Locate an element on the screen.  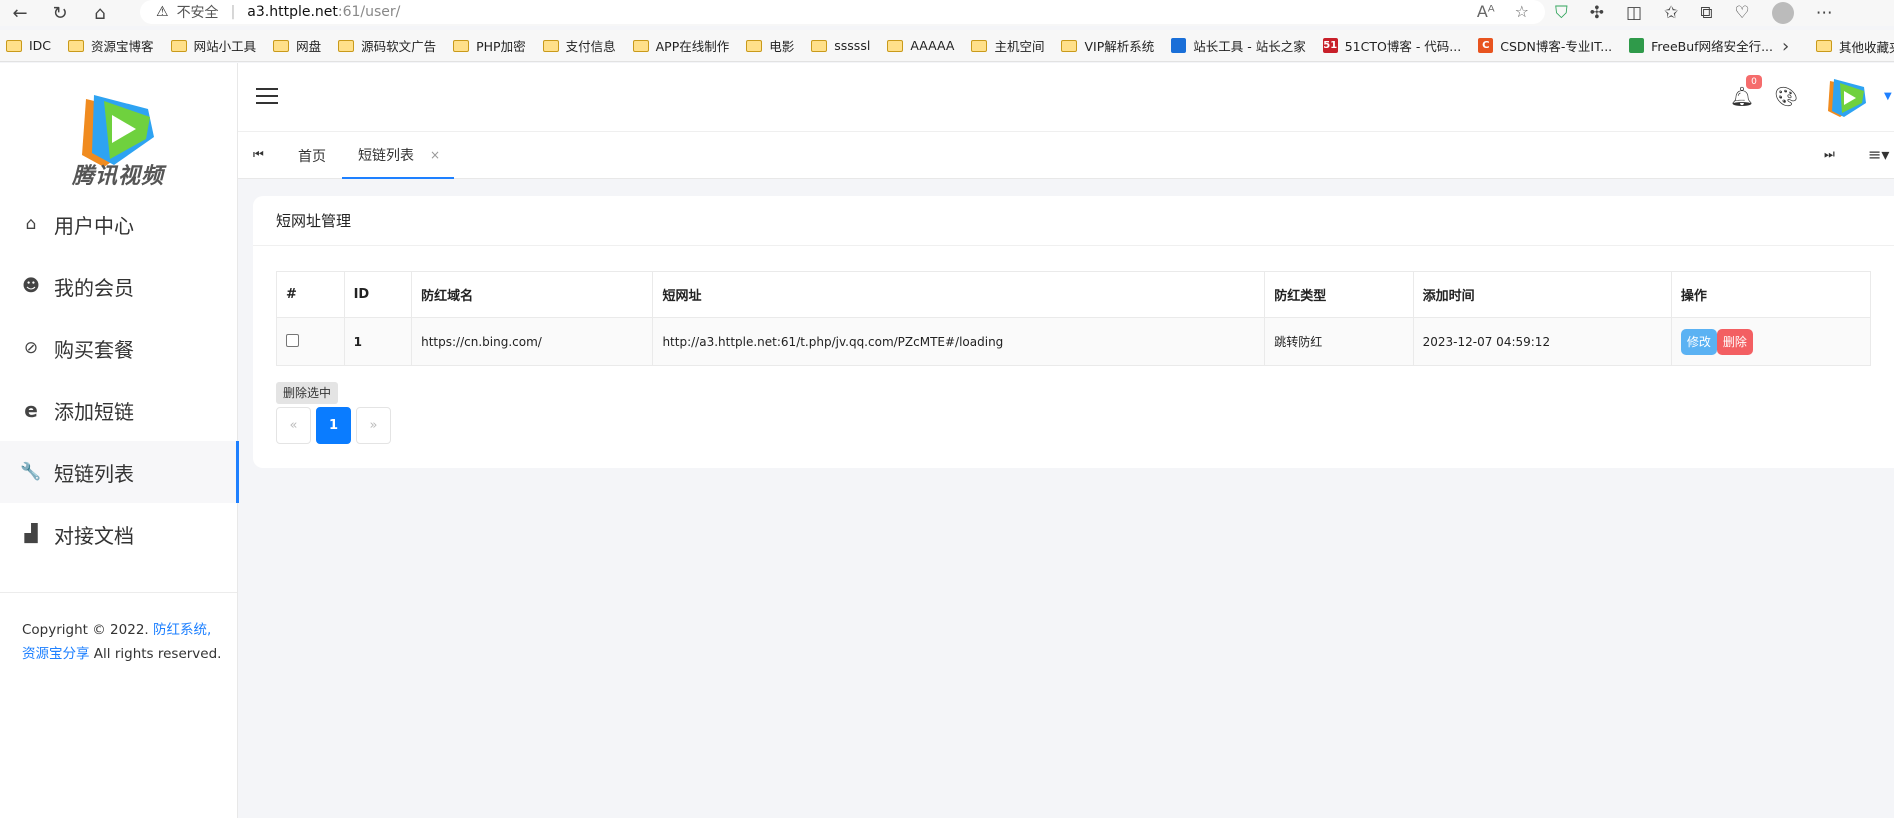
sidebar-divider is located at coordinates (118, 592).